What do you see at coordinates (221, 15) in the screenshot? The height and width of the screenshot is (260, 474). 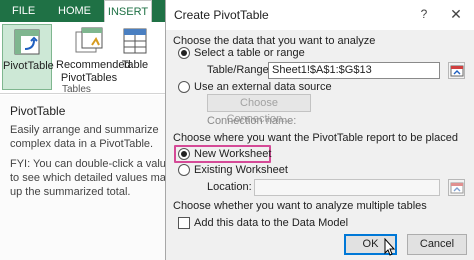 I see `dialog-title: Create PivotTable` at bounding box center [221, 15].